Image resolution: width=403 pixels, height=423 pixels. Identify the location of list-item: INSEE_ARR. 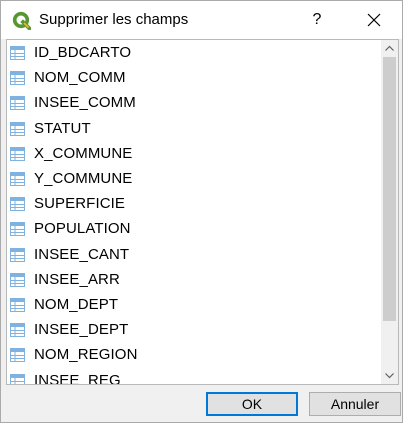
(194, 280).